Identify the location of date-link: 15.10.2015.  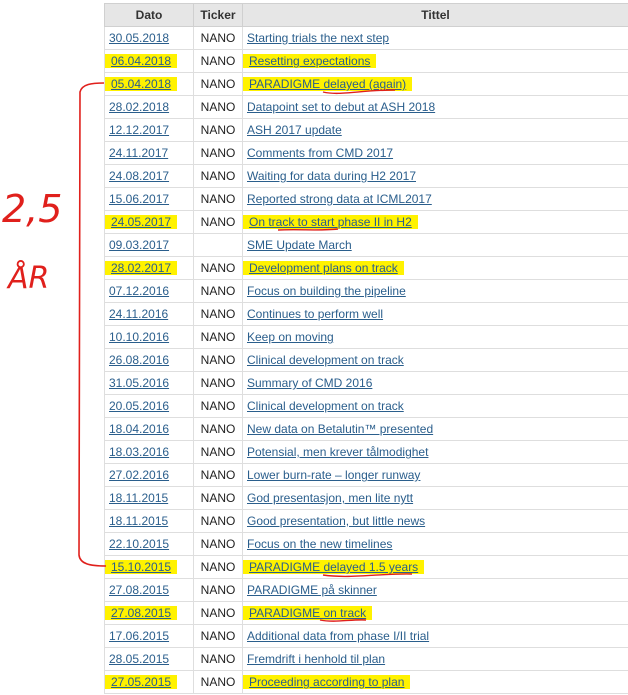
(141, 567).